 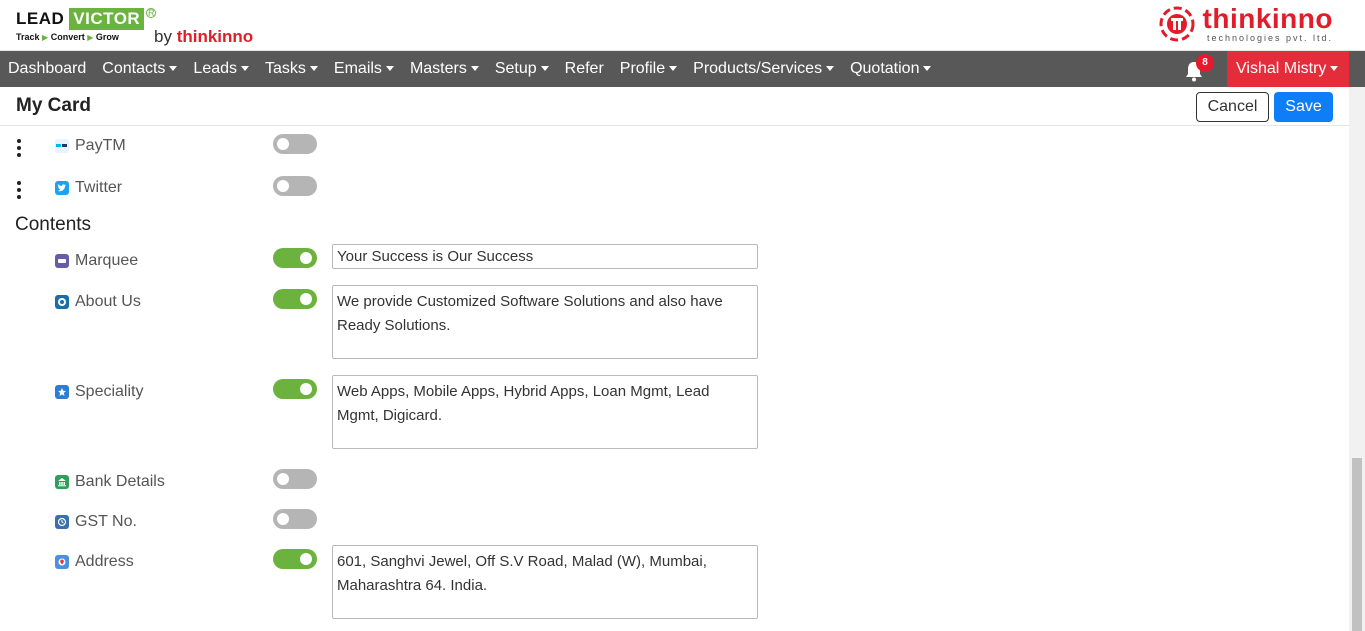 What do you see at coordinates (139, 69) in the screenshot?
I see `nav-contacts: Contacts` at bounding box center [139, 69].